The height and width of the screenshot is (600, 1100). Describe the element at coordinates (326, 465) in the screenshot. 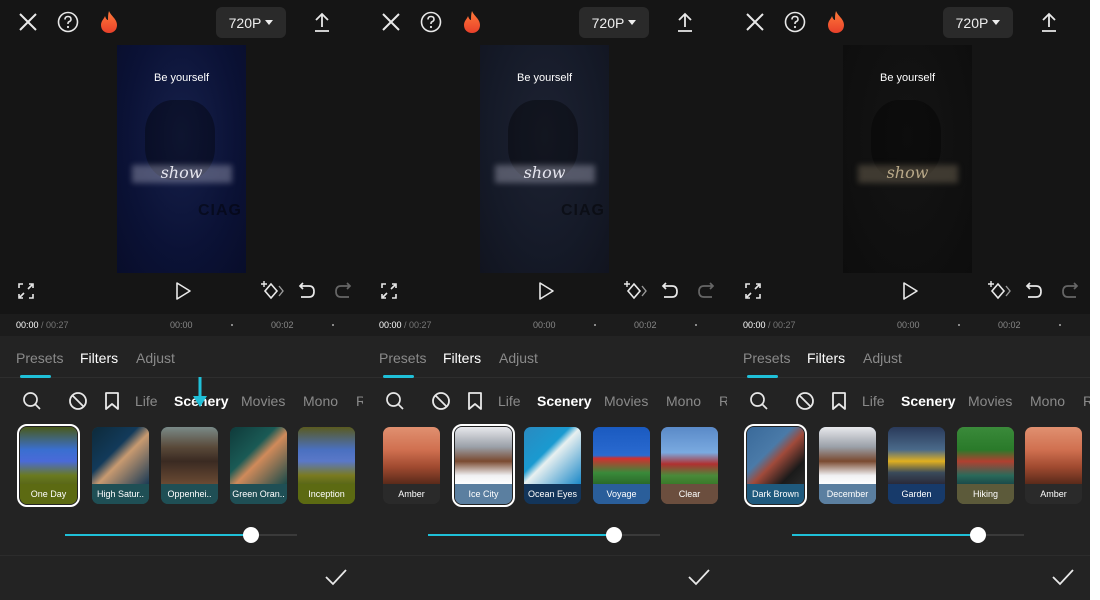

I see `filter-item: Inception` at that location.